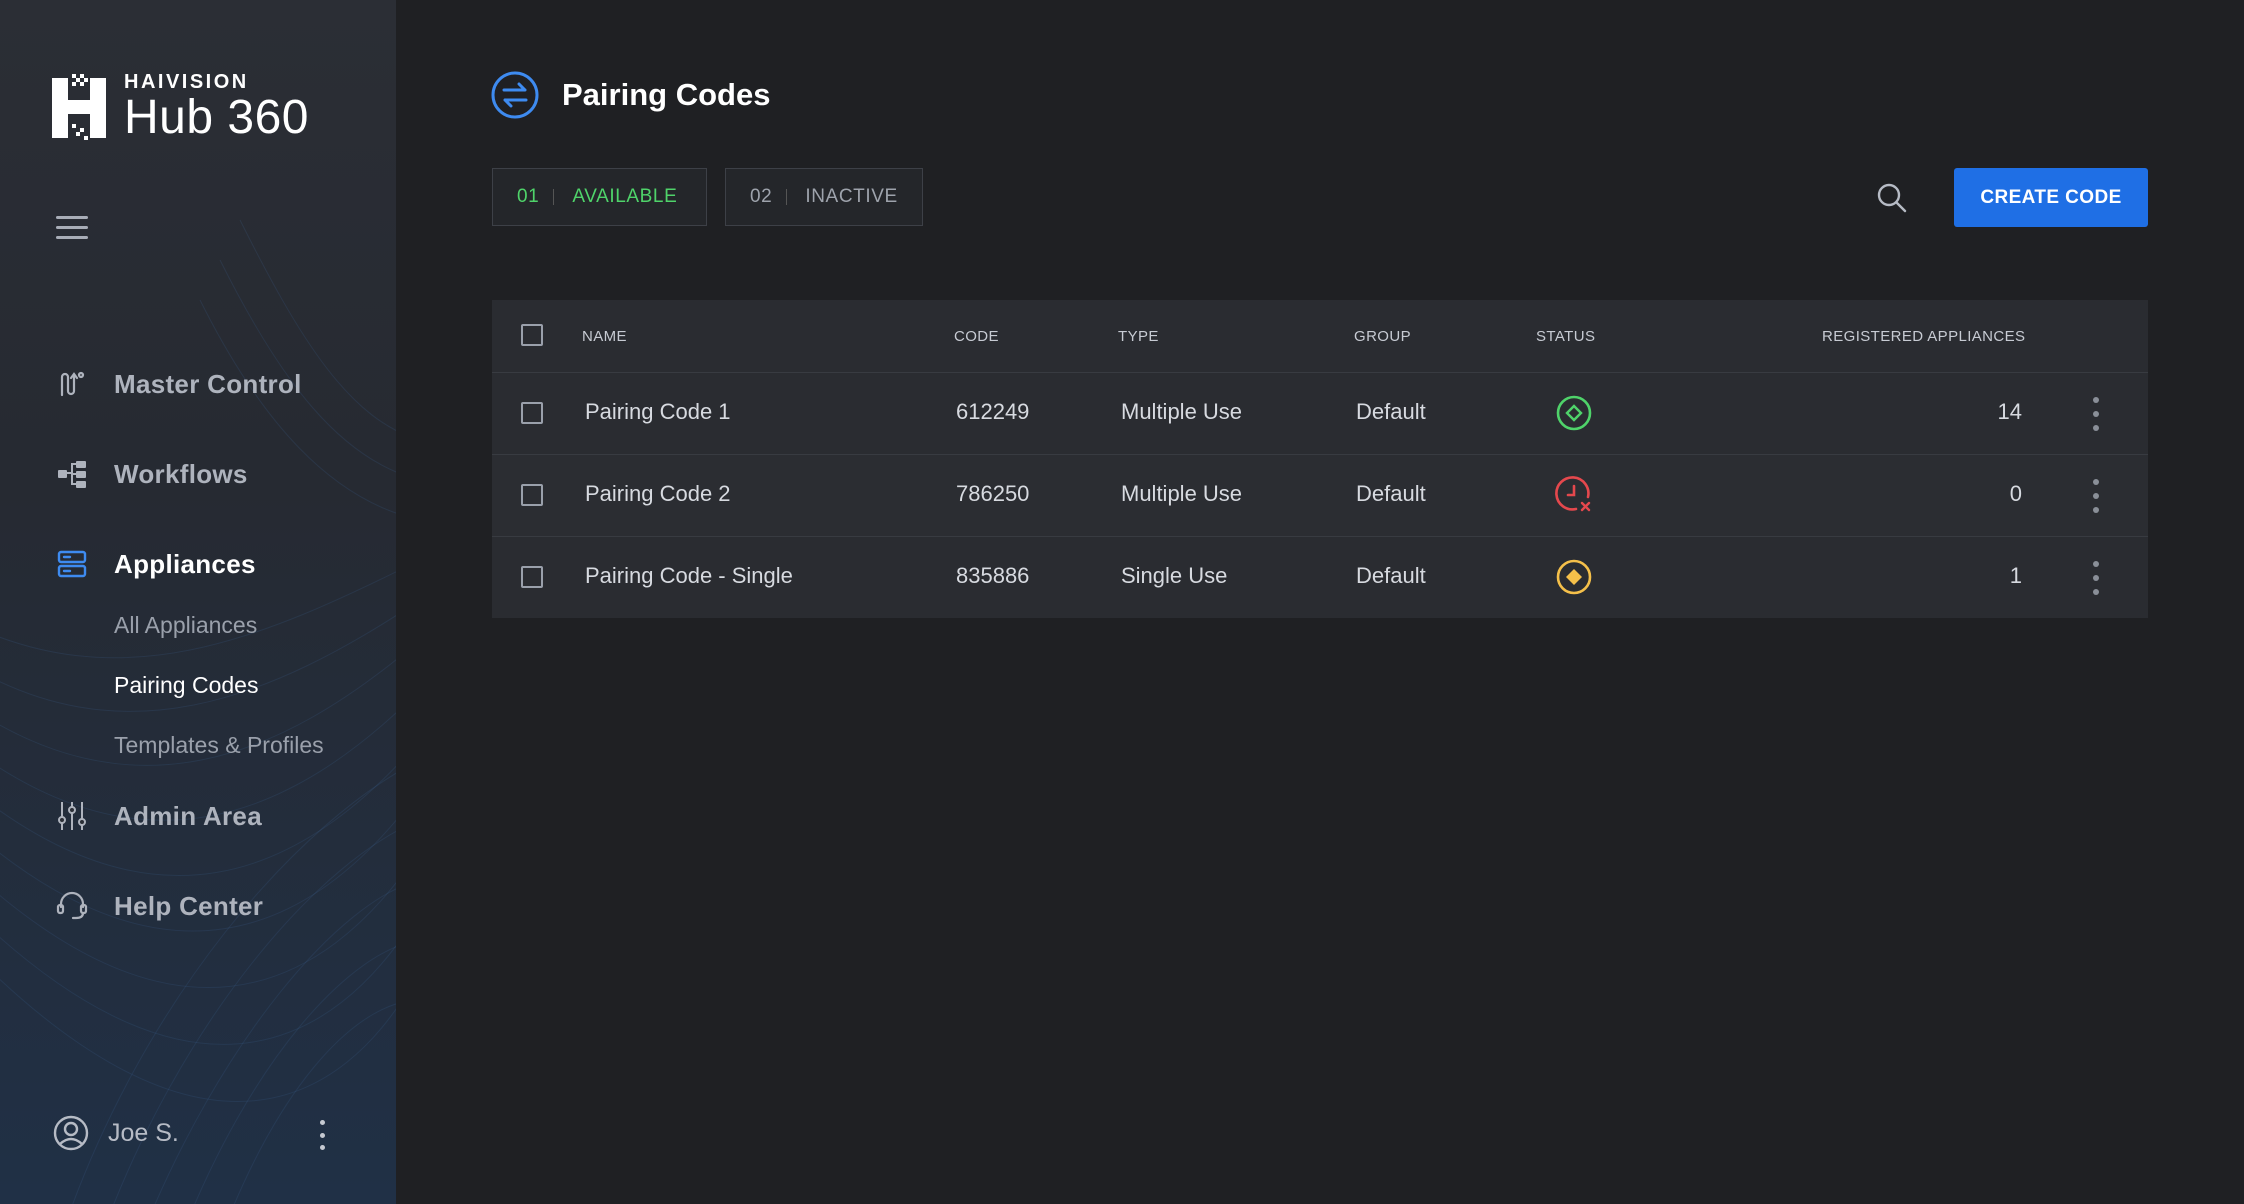  What do you see at coordinates (625, 196) in the screenshot?
I see `tab-label: AVAILABLE` at bounding box center [625, 196].